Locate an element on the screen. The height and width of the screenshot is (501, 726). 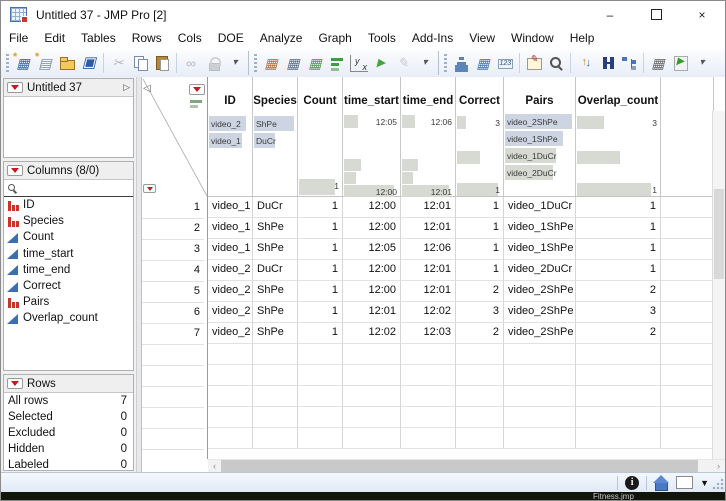
join-tables-button is located at coordinates (381, 63).